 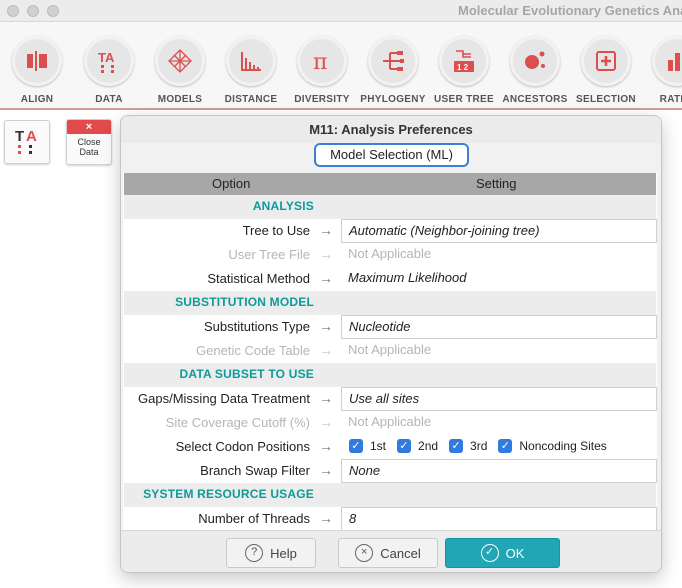 What do you see at coordinates (224, 398) in the screenshot?
I see `option-label: Gaps/Missing Data Treatment` at bounding box center [224, 398].